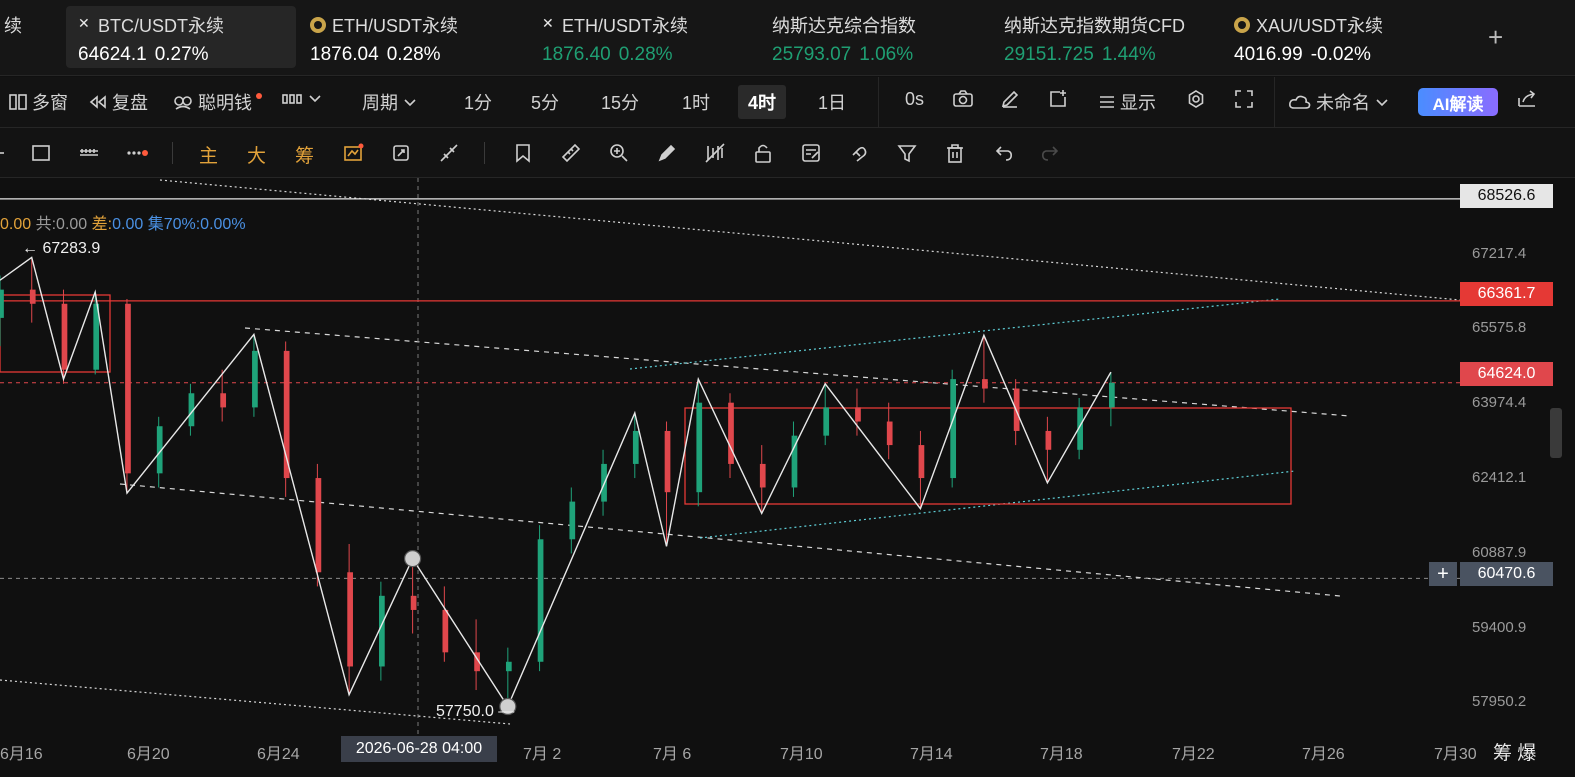 This screenshot has width=1575, height=777. I want to click on interval-5m: 5分, so click(545, 102).